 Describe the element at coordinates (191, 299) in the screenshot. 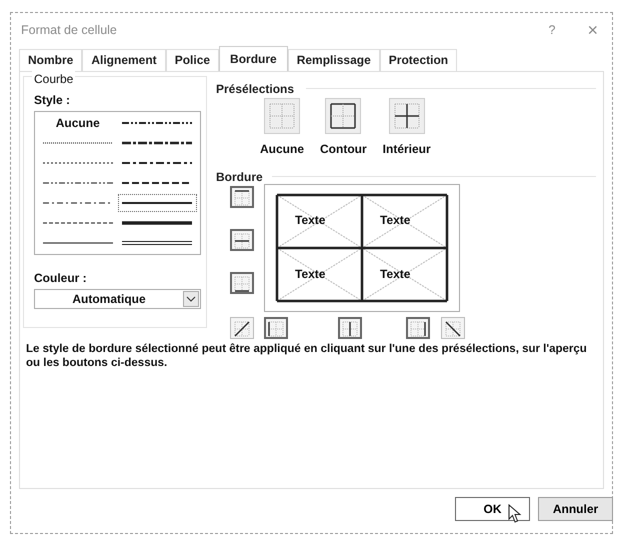

I see `chevron-down-icon` at that location.